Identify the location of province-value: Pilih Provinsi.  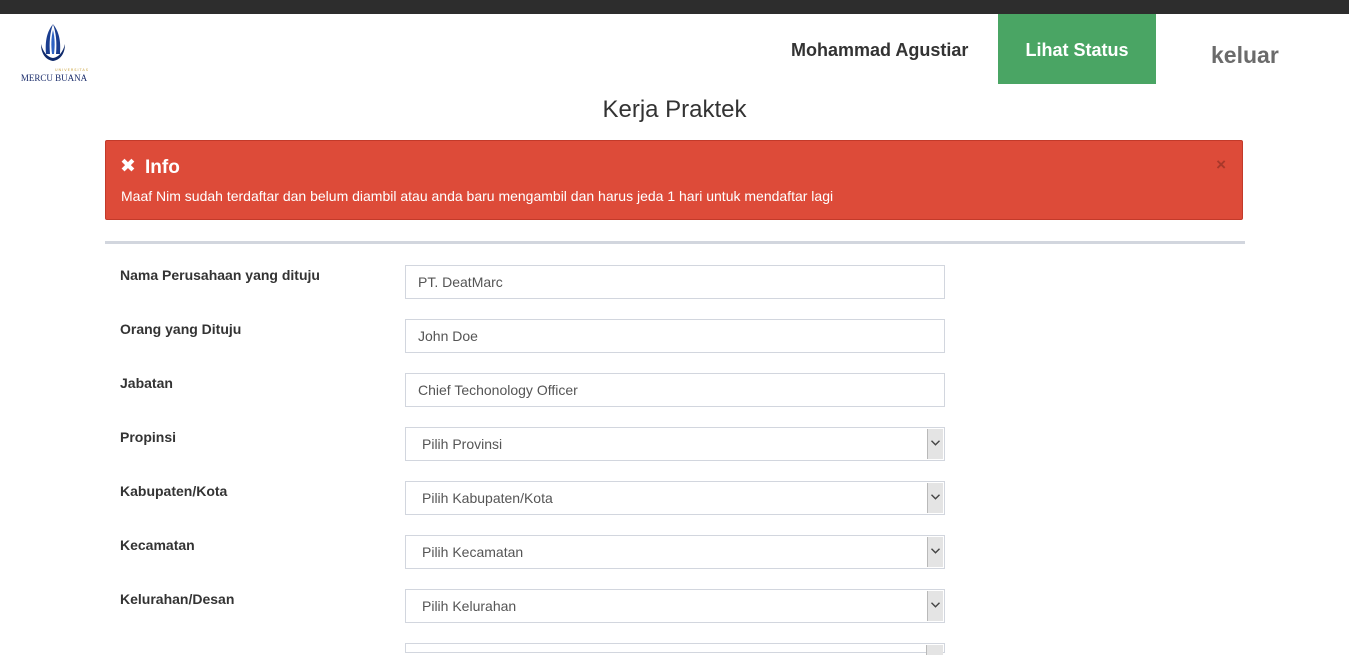
(462, 444).